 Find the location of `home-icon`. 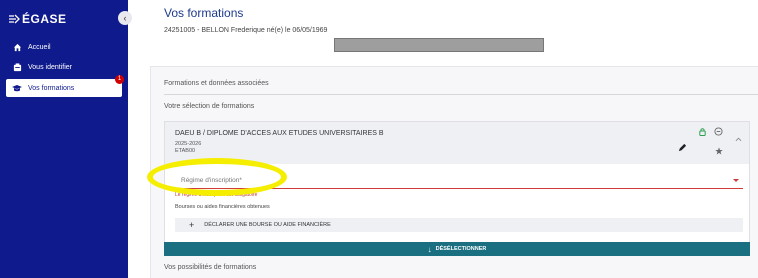

home-icon is located at coordinates (17, 47).